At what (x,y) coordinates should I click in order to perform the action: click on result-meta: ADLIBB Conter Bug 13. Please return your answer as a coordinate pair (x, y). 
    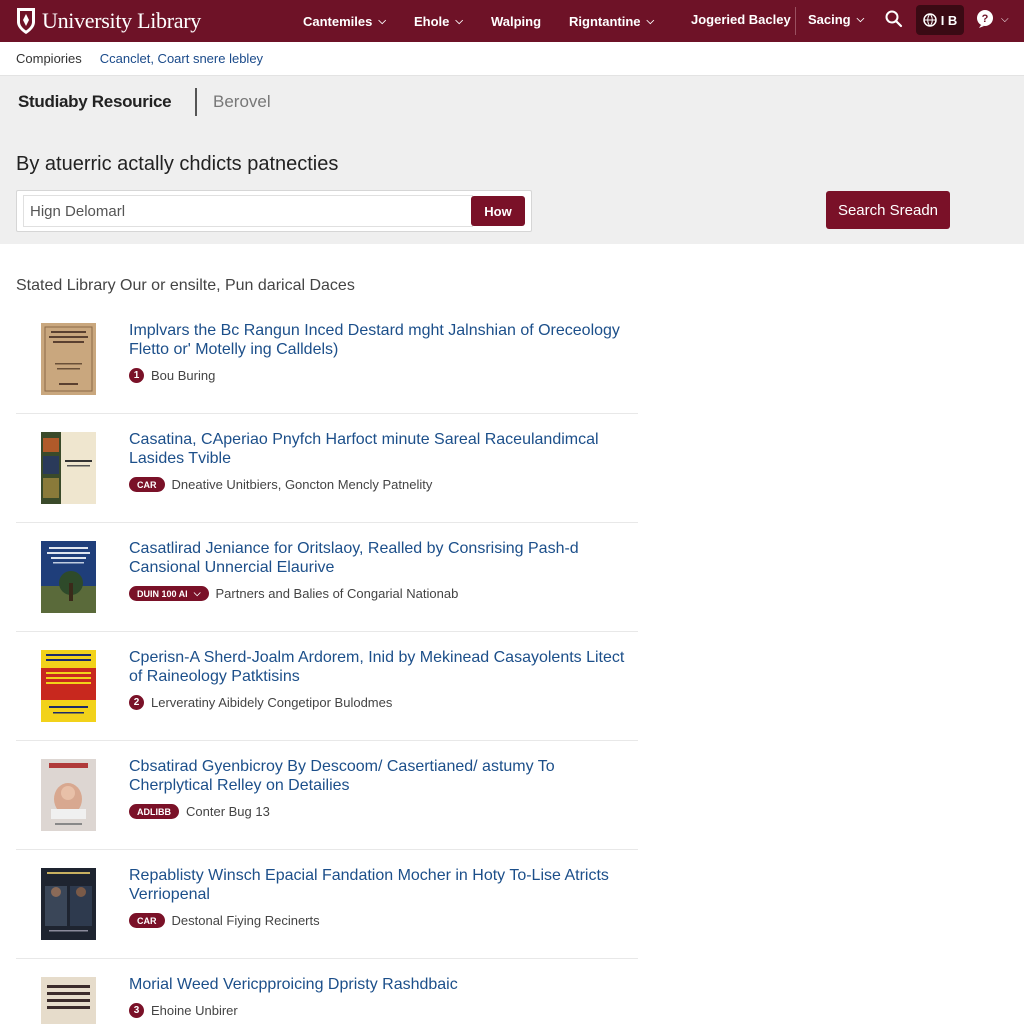
    Looking at the image, I should click on (199, 811).